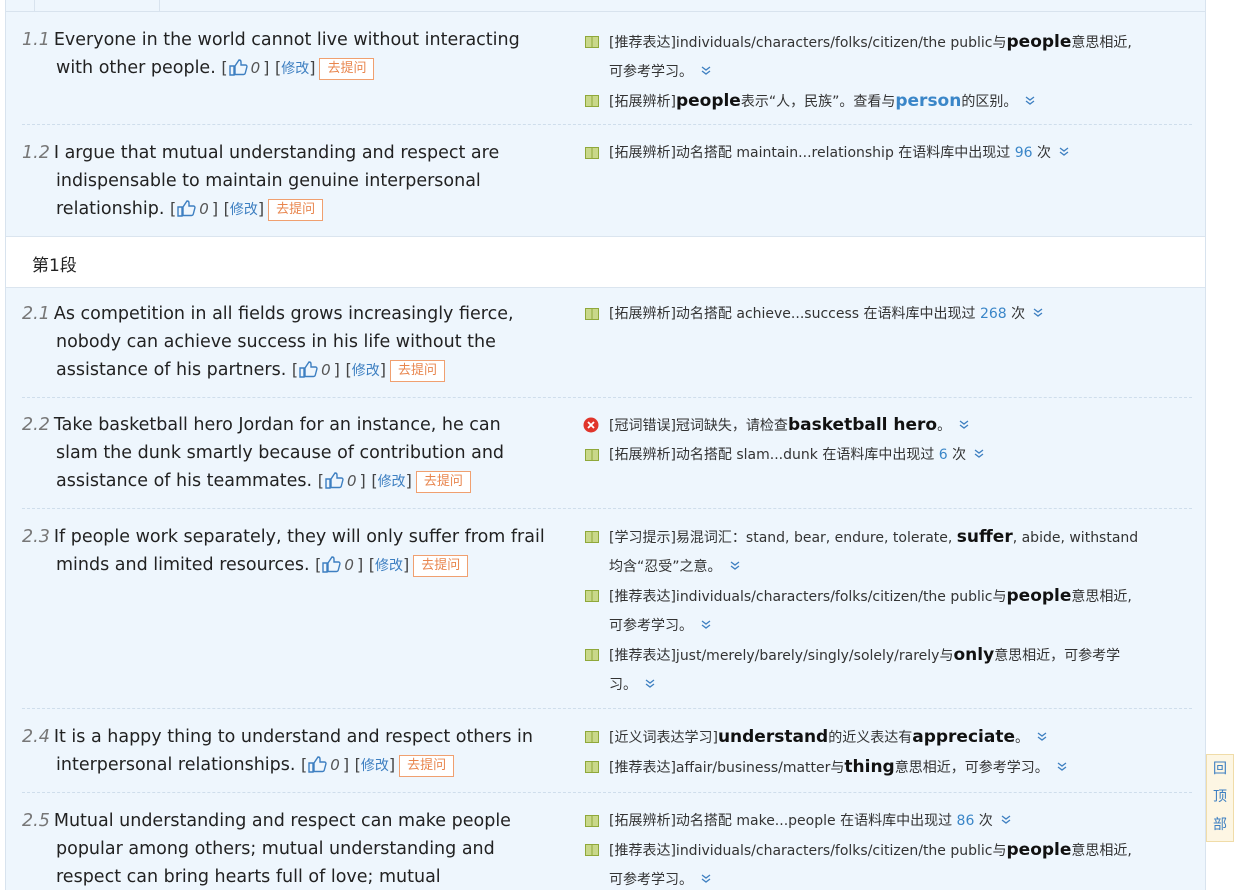  What do you see at coordinates (36, 153) in the screenshot?
I see `sentence-number: 1.2` at bounding box center [36, 153].